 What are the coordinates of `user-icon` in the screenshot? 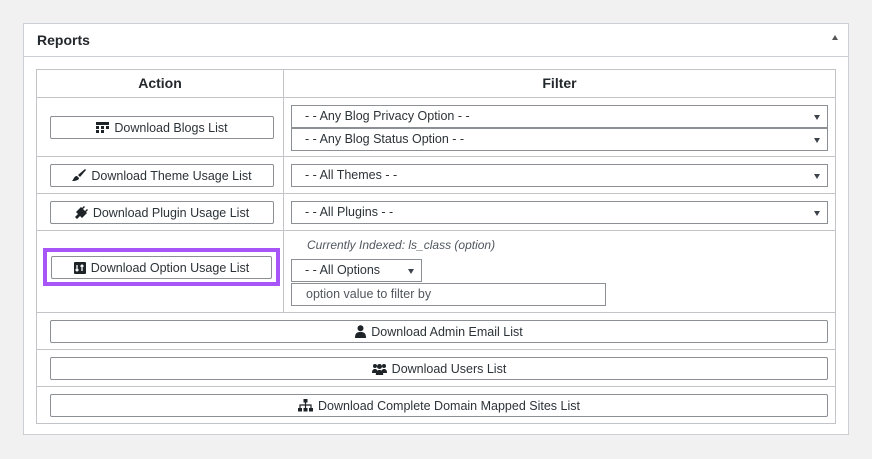 It's located at (361, 331).